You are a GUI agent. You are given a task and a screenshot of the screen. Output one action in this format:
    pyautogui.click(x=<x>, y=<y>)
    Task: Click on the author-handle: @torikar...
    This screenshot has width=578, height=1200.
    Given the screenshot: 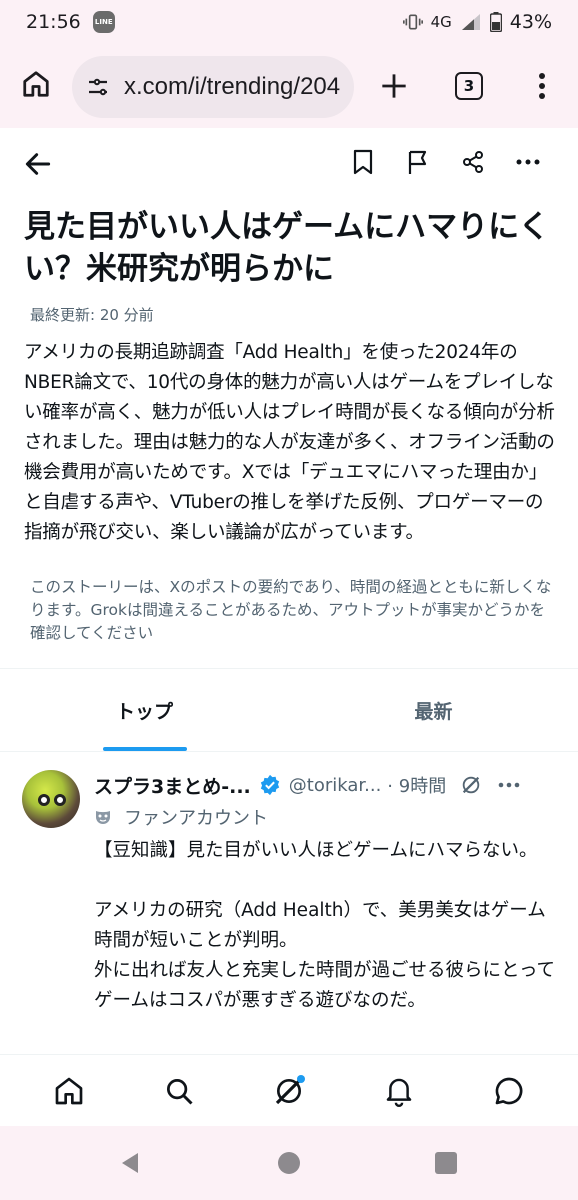 What is the action you would take?
    pyautogui.click(x=335, y=785)
    